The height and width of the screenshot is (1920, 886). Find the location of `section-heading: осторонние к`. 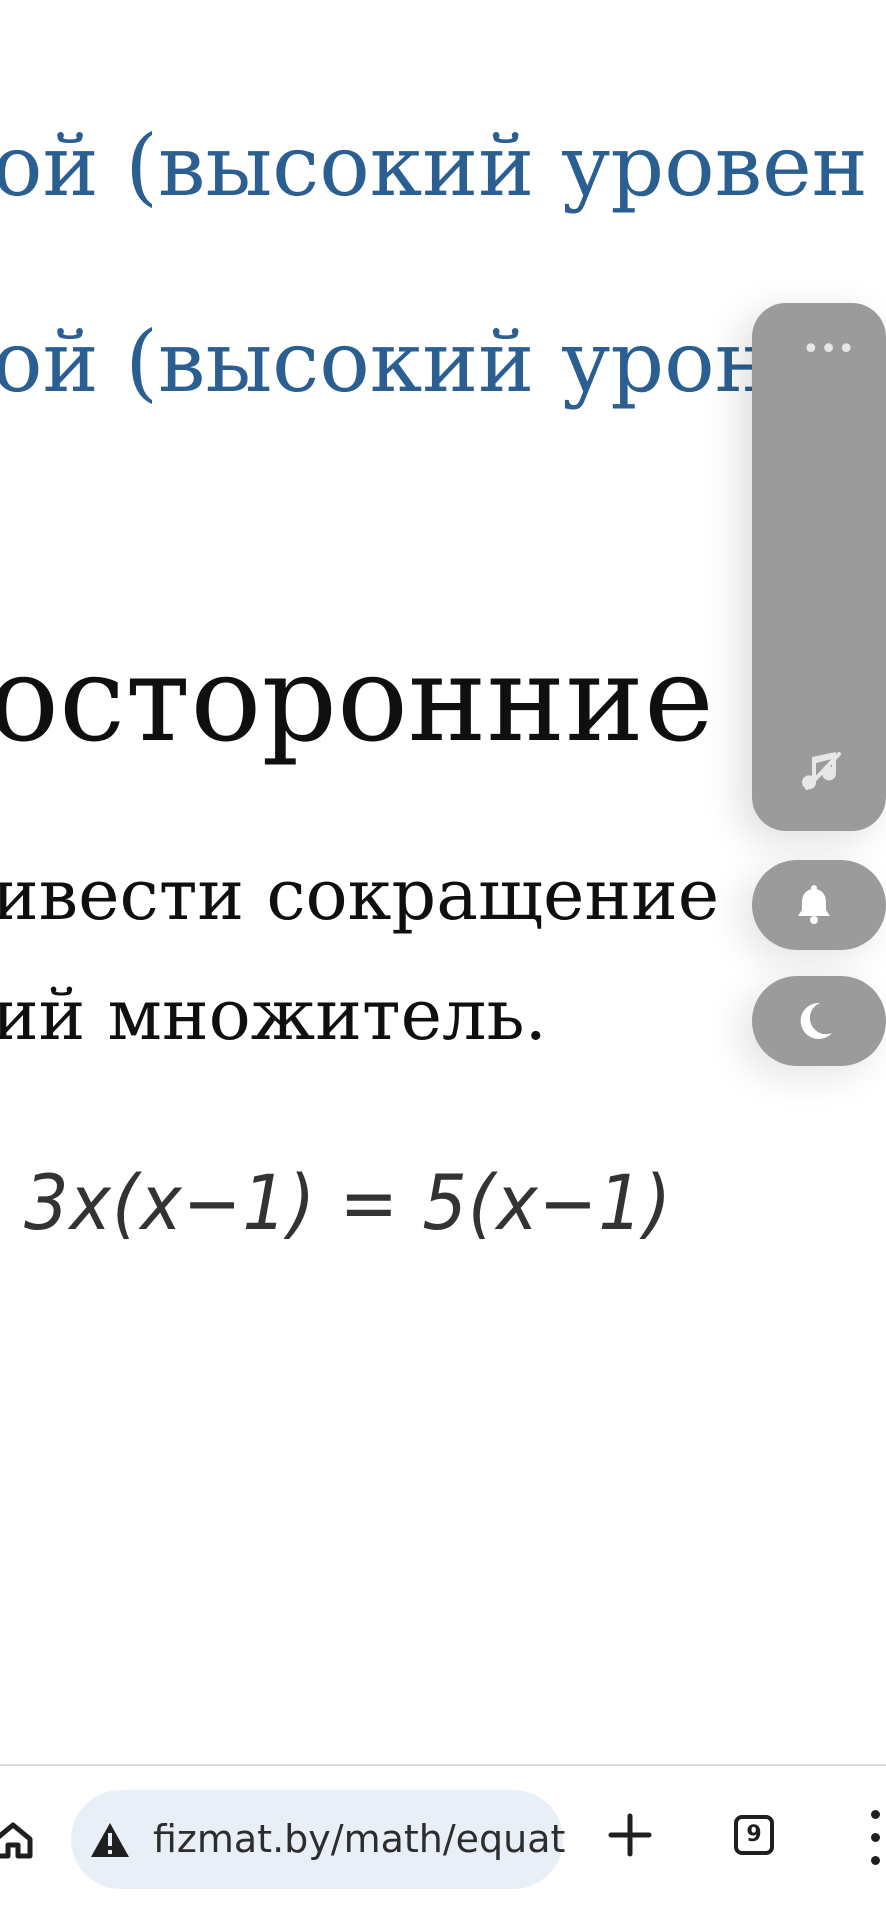

section-heading: осторонние к is located at coordinates (413, 699).